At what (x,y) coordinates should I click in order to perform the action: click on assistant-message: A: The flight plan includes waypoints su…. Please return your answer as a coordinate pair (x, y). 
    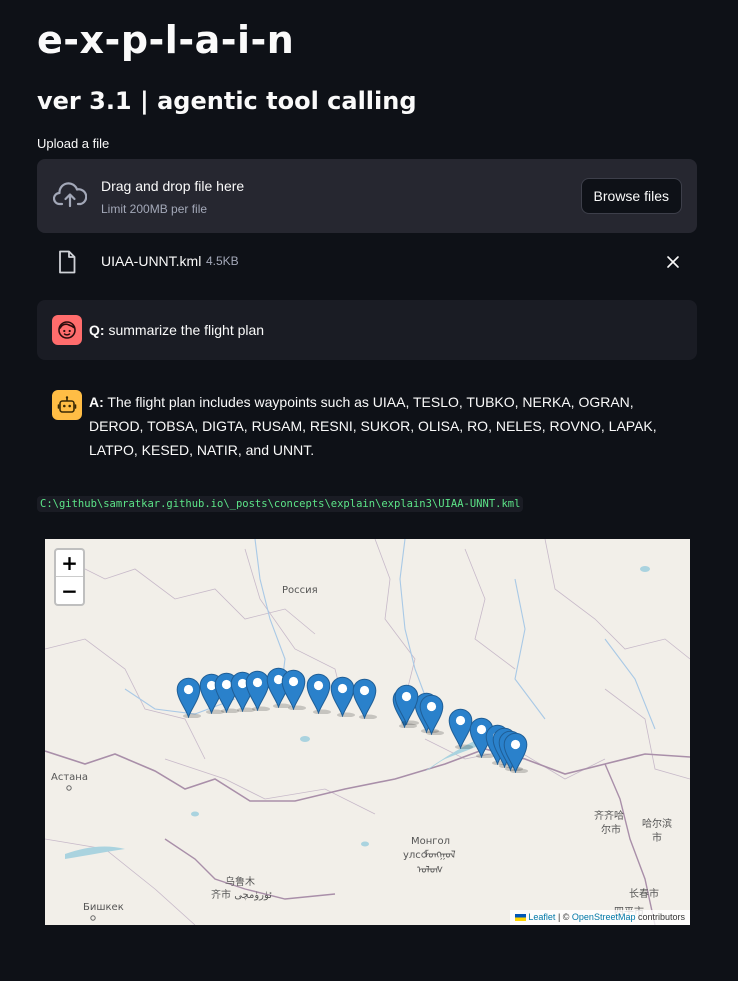
    Looking at the image, I should click on (389, 426).